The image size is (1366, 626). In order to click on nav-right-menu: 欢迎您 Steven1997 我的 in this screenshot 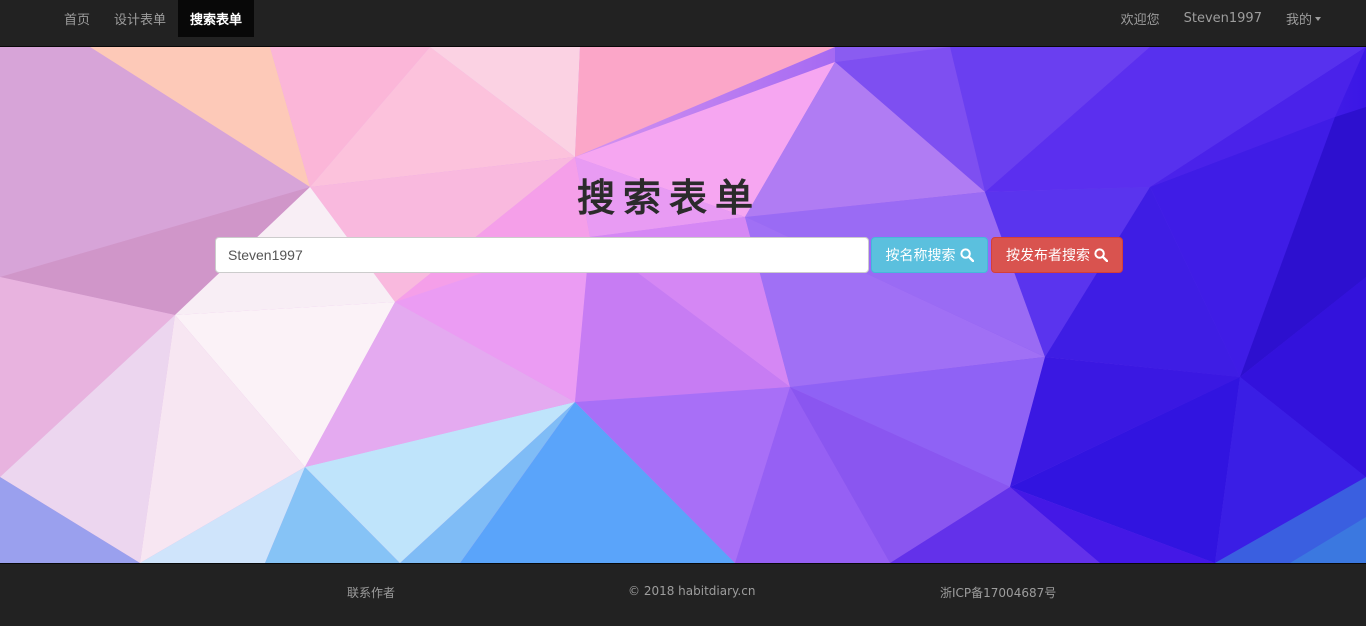, I will do `click(1221, 18)`.